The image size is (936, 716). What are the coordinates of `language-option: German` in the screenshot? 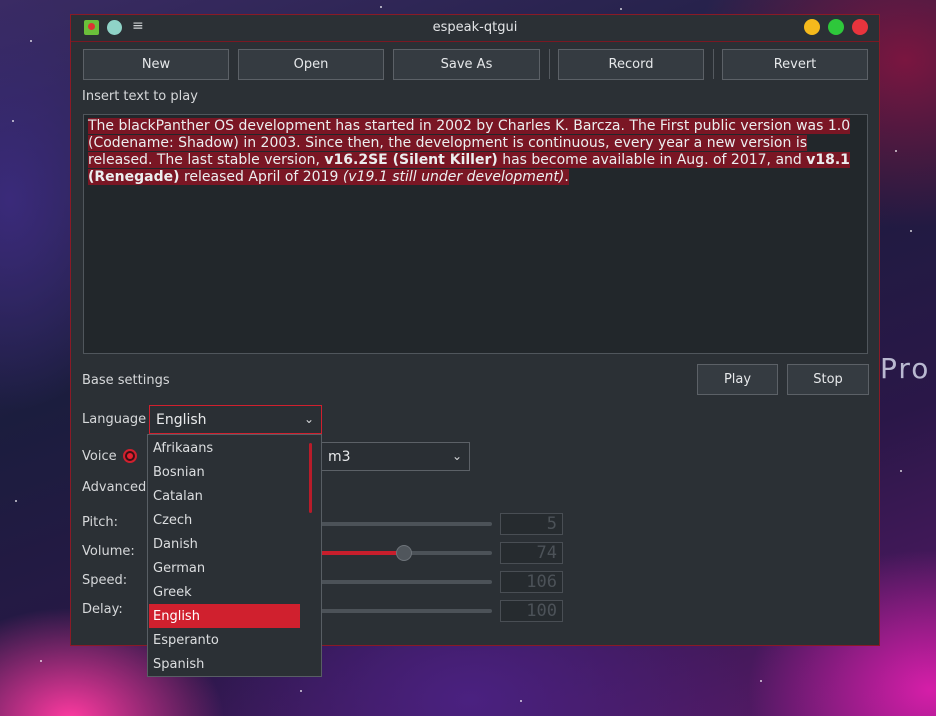 It's located at (224, 568).